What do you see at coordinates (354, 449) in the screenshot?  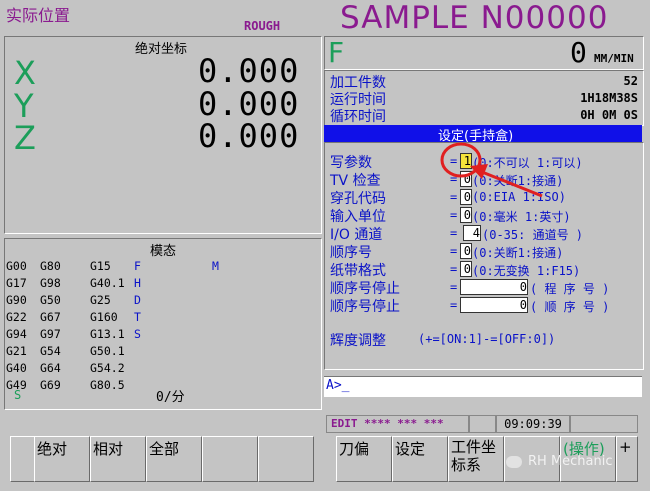 I see `softkey-tool-offset-label: 刀偏` at bounding box center [354, 449].